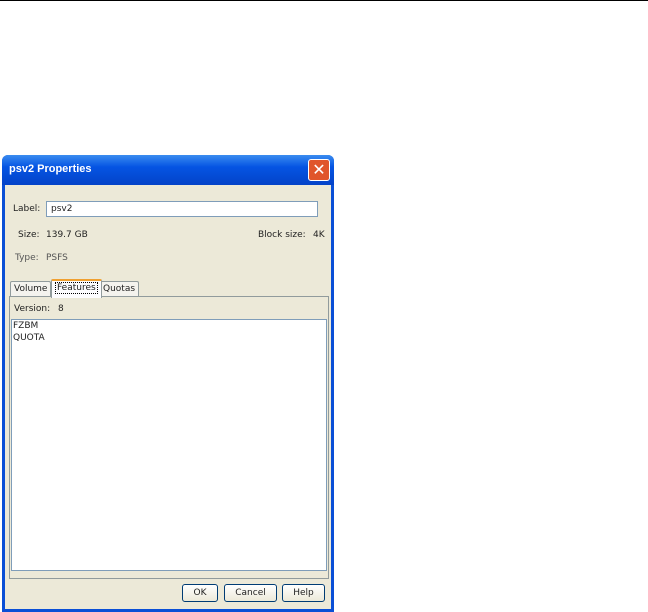 The image size is (648, 612). Describe the element at coordinates (324, 0) in the screenshot. I see `top-border` at that location.